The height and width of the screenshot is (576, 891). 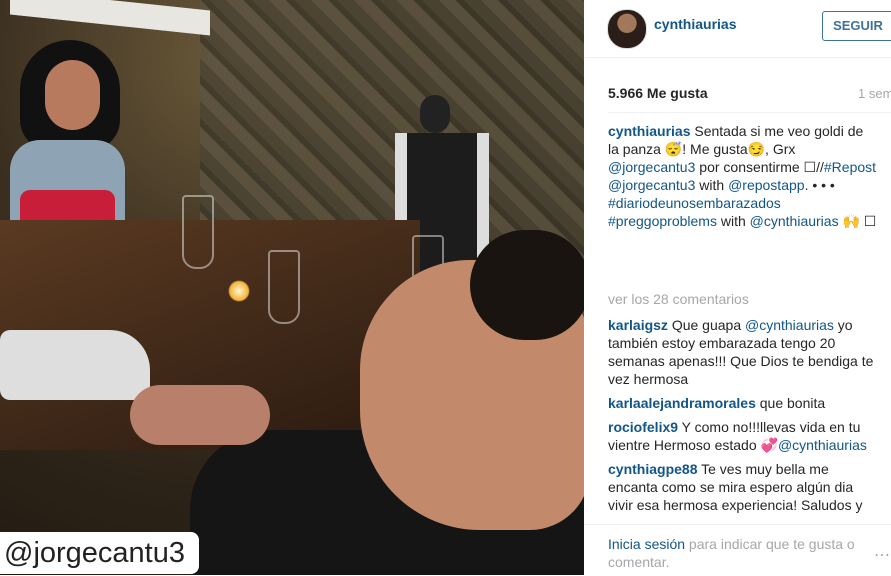 What do you see at coordinates (682, 403) in the screenshot?
I see `comment-username: karlaalejandramorales` at bounding box center [682, 403].